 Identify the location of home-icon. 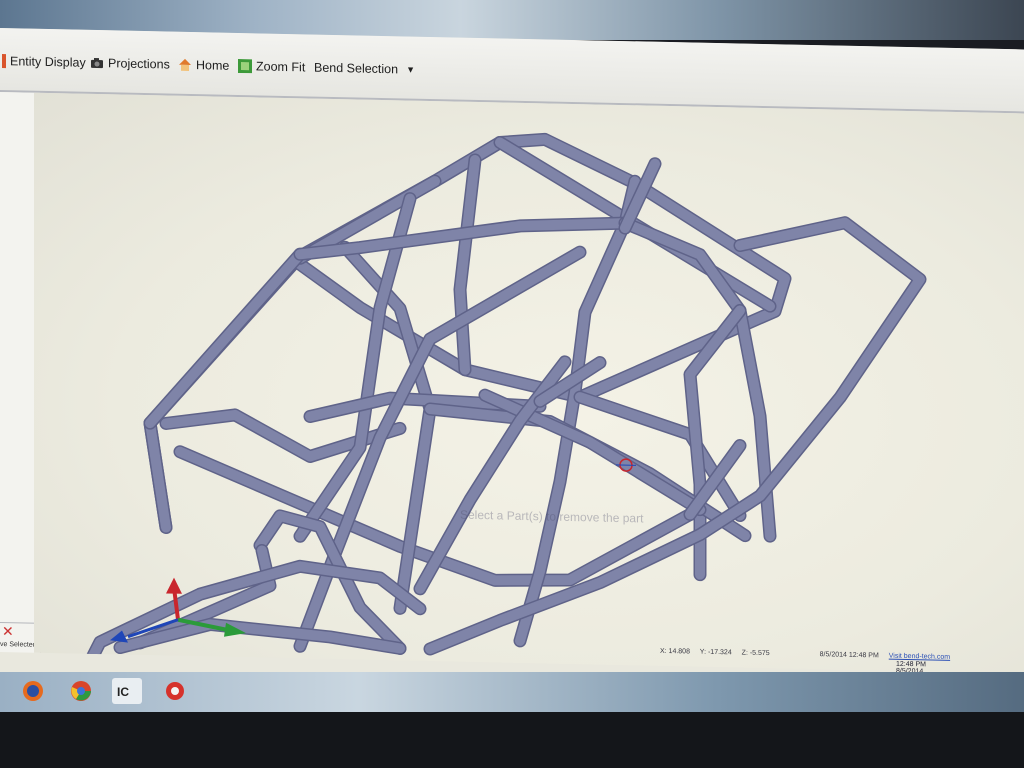
(185, 64).